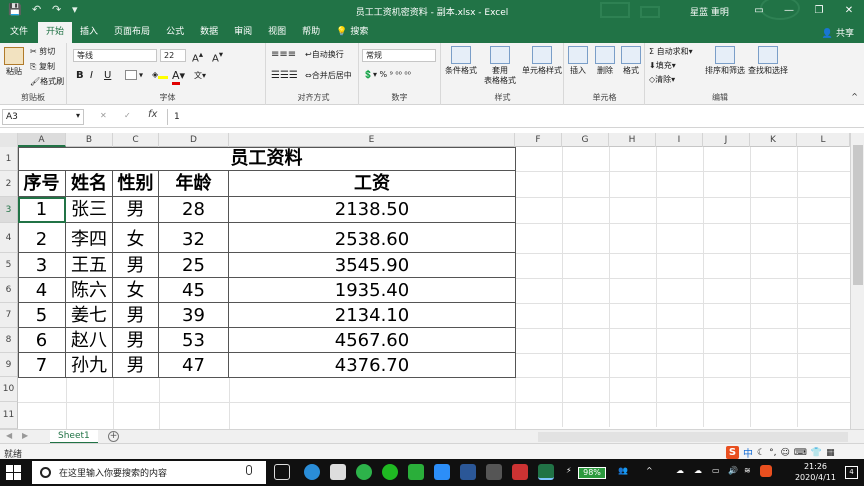 Image resolution: width=864 pixels, height=486 pixels. What do you see at coordinates (89, 365) in the screenshot?
I see `table-cell: 孙九` at bounding box center [89, 365].